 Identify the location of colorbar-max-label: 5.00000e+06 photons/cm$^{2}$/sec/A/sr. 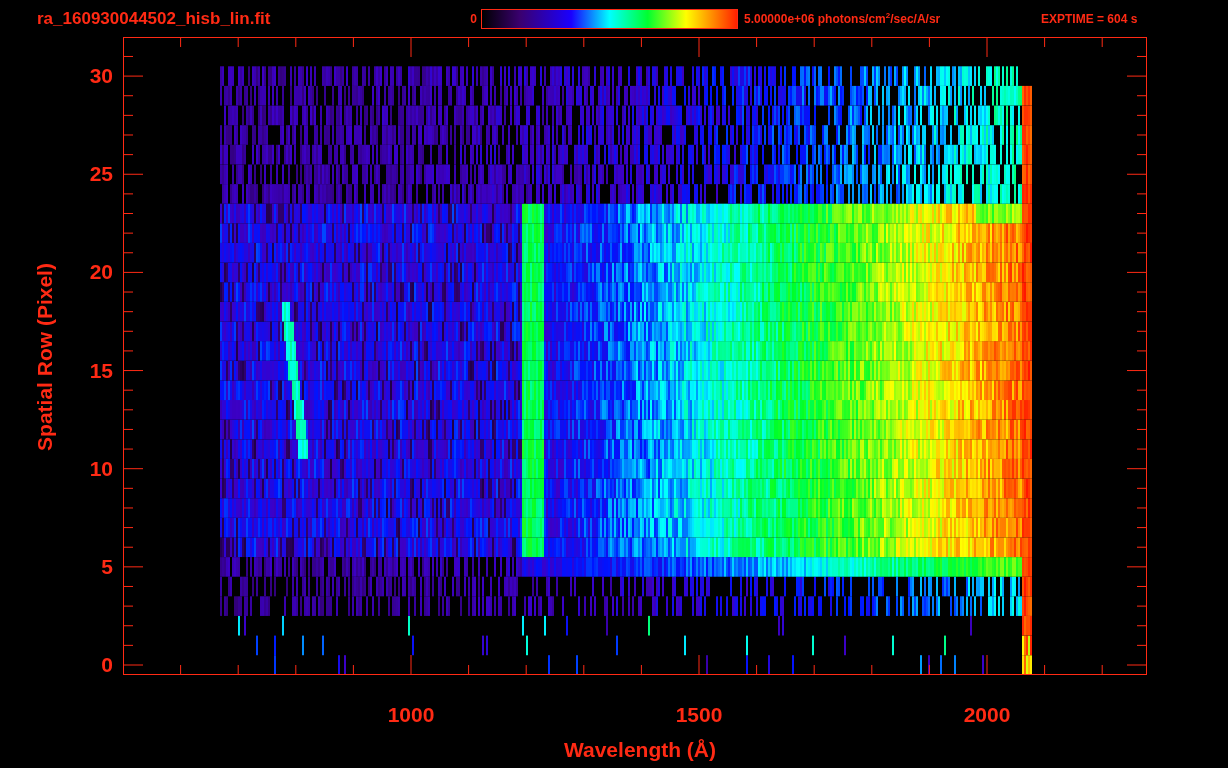
(843, 18).